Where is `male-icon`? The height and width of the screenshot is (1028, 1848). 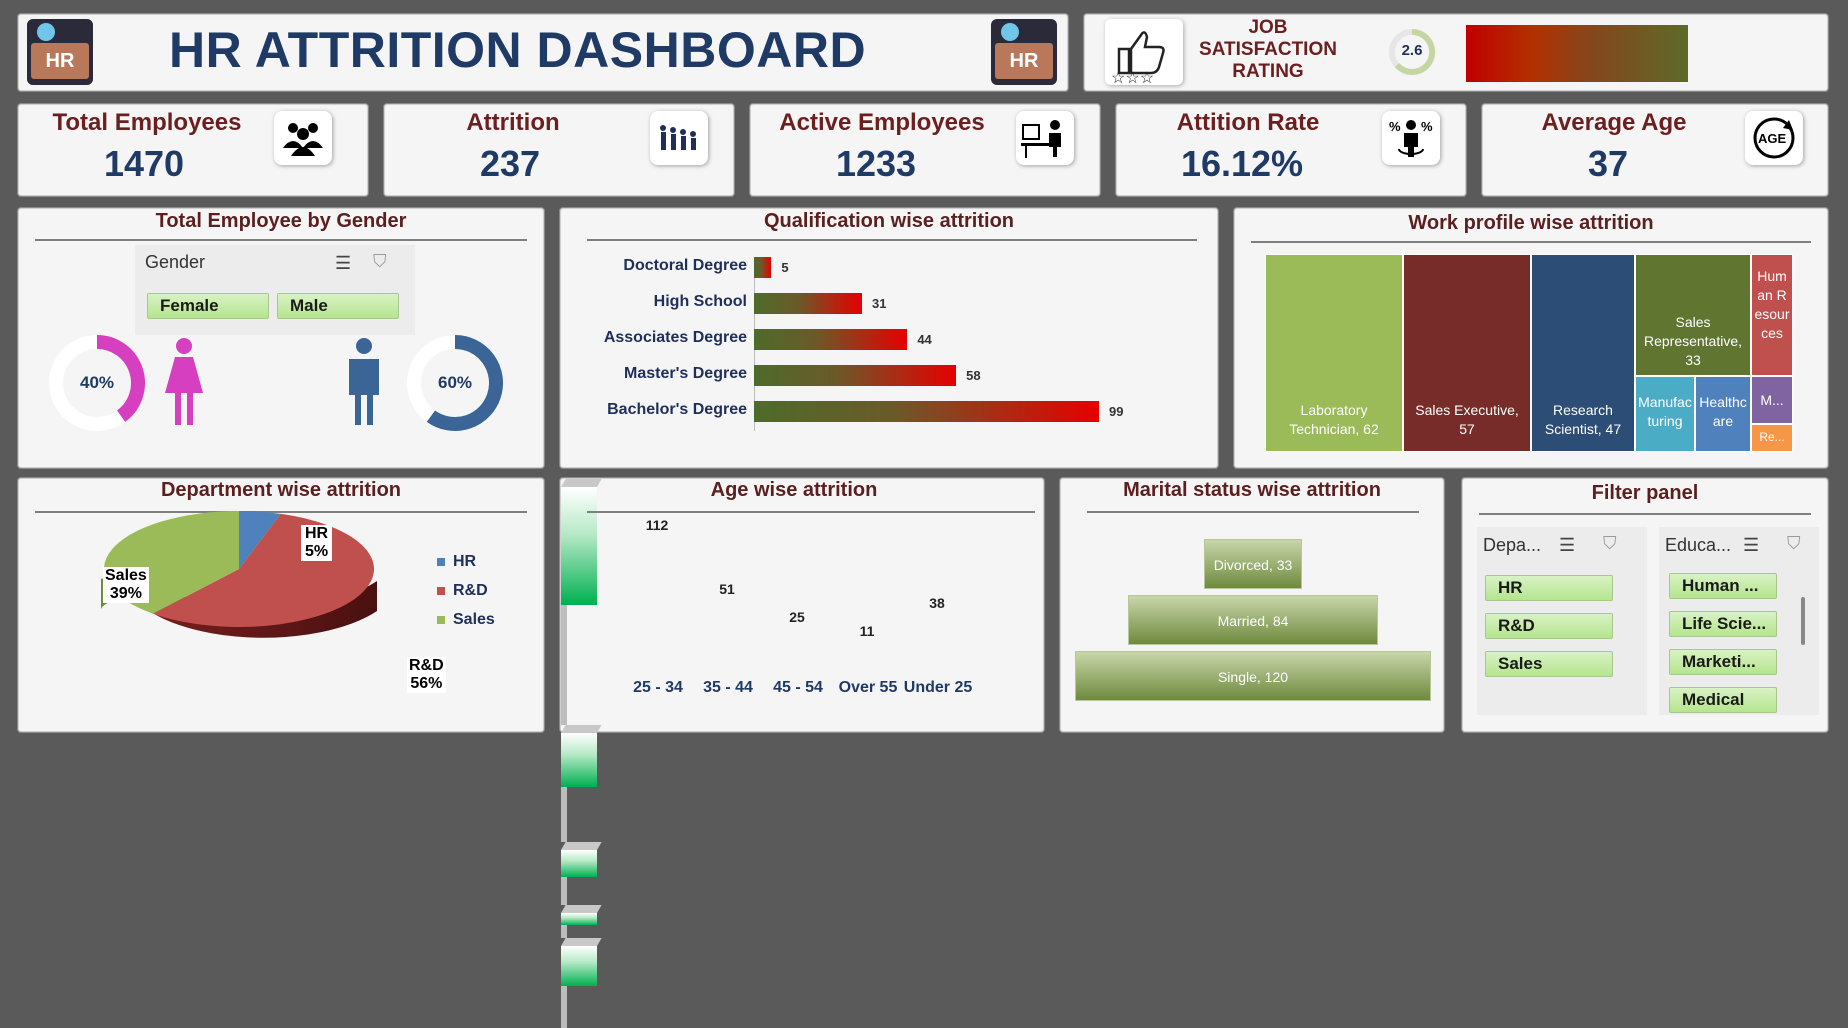 male-icon is located at coordinates (364, 384).